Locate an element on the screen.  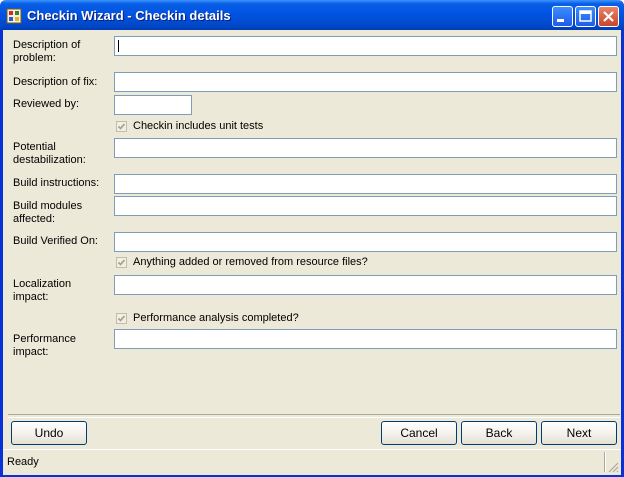
unit-tests-label: Checkin includes unit tests is located at coordinates (198, 126).